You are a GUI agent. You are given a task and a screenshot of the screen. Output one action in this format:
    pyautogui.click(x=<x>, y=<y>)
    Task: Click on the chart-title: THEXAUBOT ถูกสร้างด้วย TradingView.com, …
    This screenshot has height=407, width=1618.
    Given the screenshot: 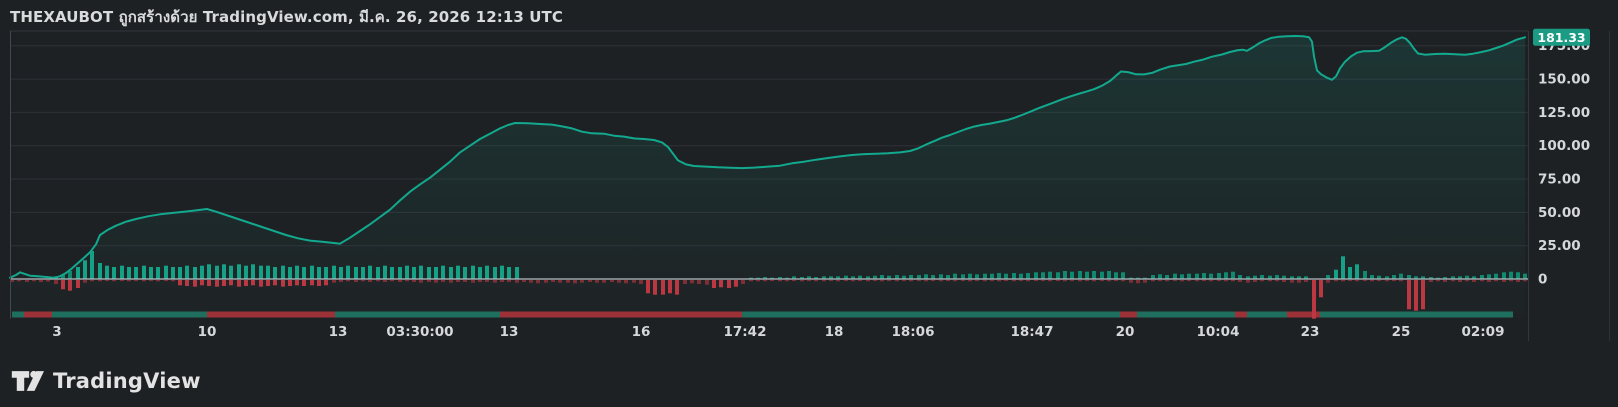 What is the action you would take?
    pyautogui.click(x=286, y=17)
    